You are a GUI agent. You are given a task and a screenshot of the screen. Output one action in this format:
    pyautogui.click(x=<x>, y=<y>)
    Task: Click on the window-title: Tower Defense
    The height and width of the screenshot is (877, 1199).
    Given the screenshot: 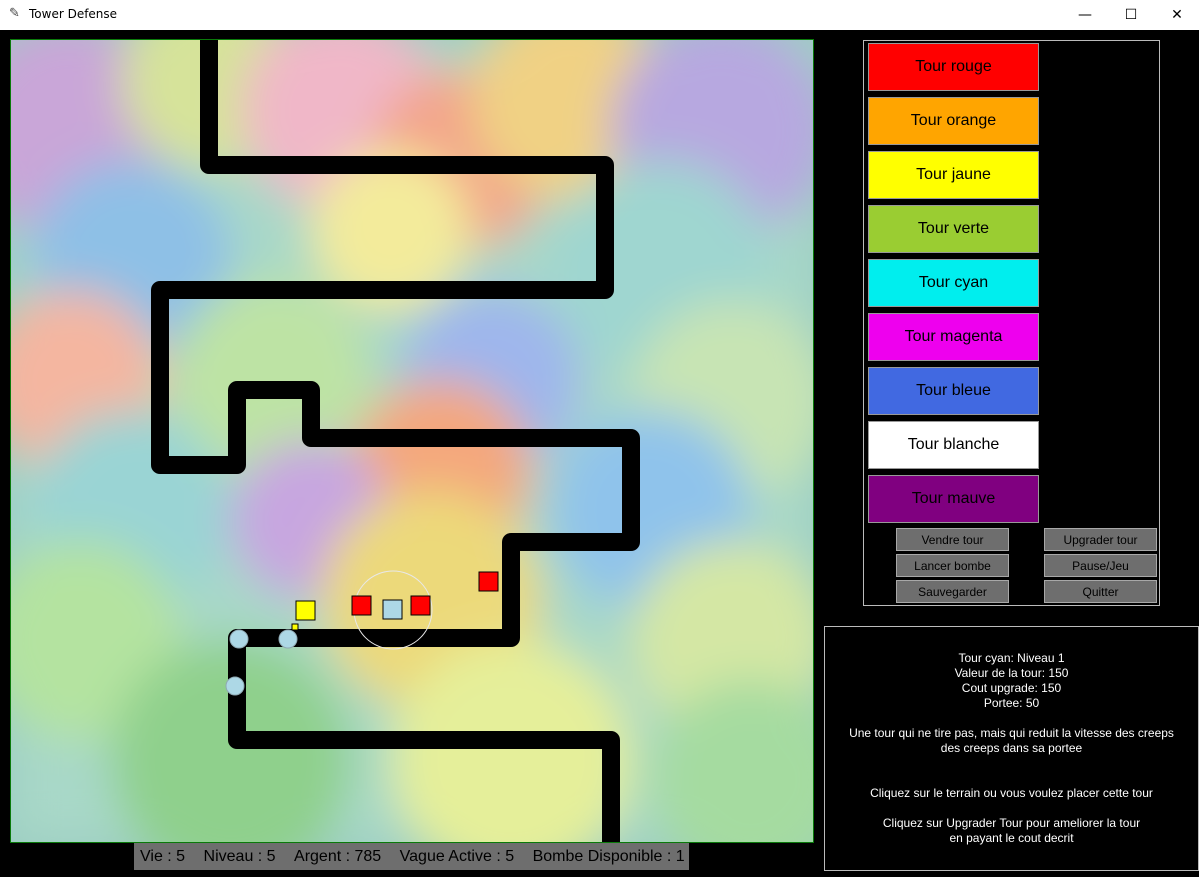 What is the action you would take?
    pyautogui.click(x=73, y=14)
    